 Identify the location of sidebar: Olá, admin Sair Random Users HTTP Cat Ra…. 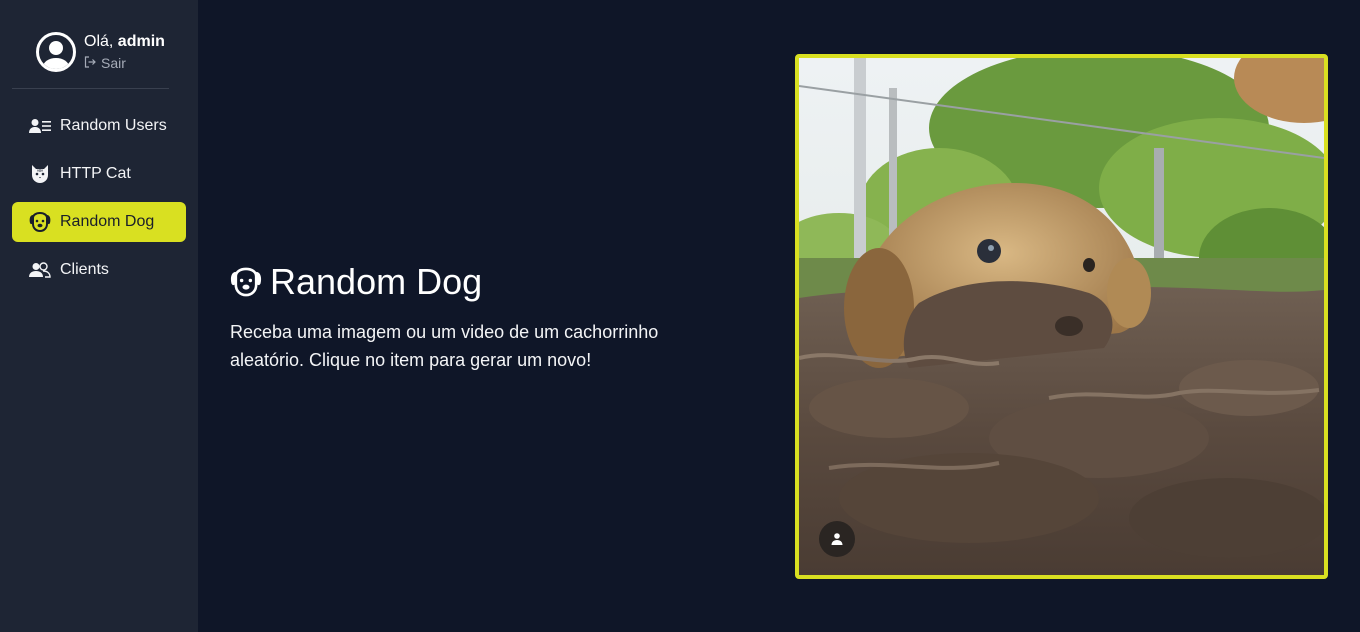
(99, 316).